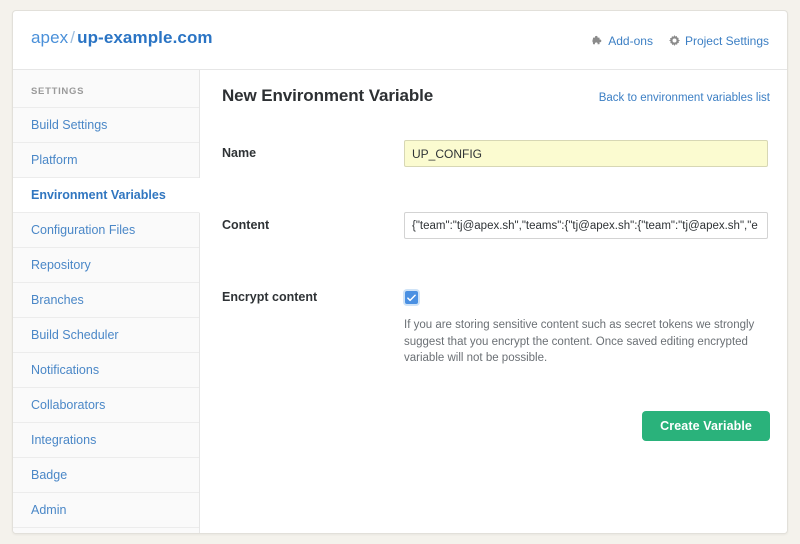 This screenshot has width=800, height=544. Describe the element at coordinates (674, 40) in the screenshot. I see `gear-icon` at that location.